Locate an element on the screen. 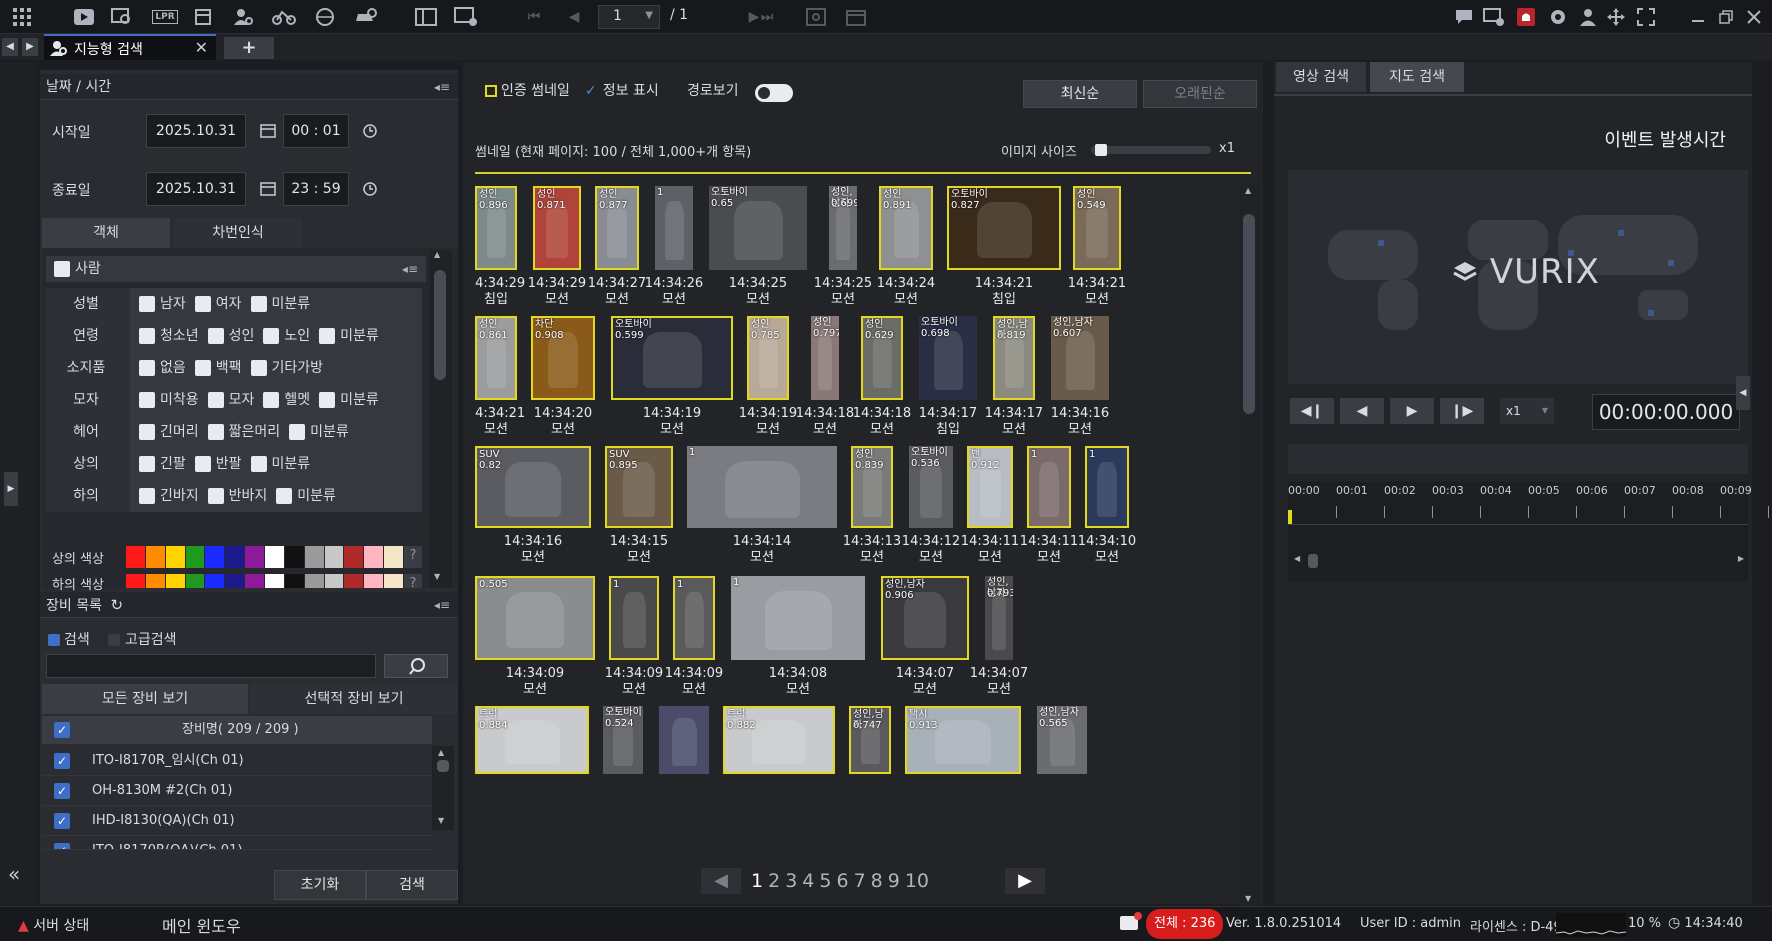 The image size is (1772, 941). notification-icon is located at coordinates (1131, 921).